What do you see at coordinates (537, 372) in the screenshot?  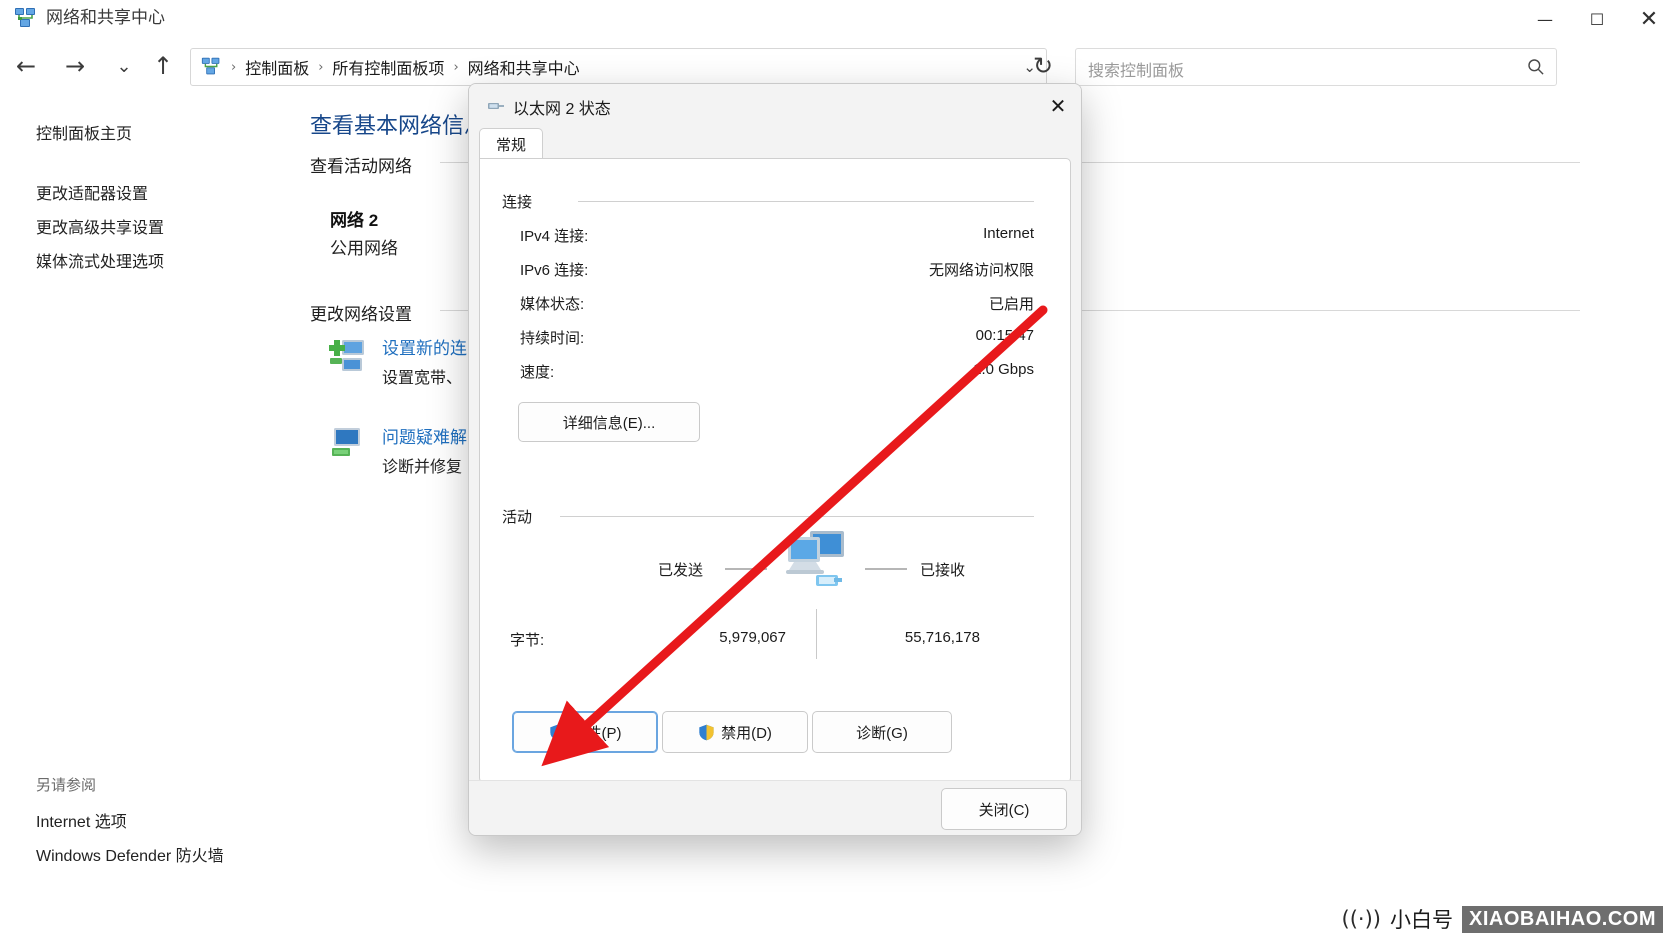 I see `speed-label: 速度:` at bounding box center [537, 372].